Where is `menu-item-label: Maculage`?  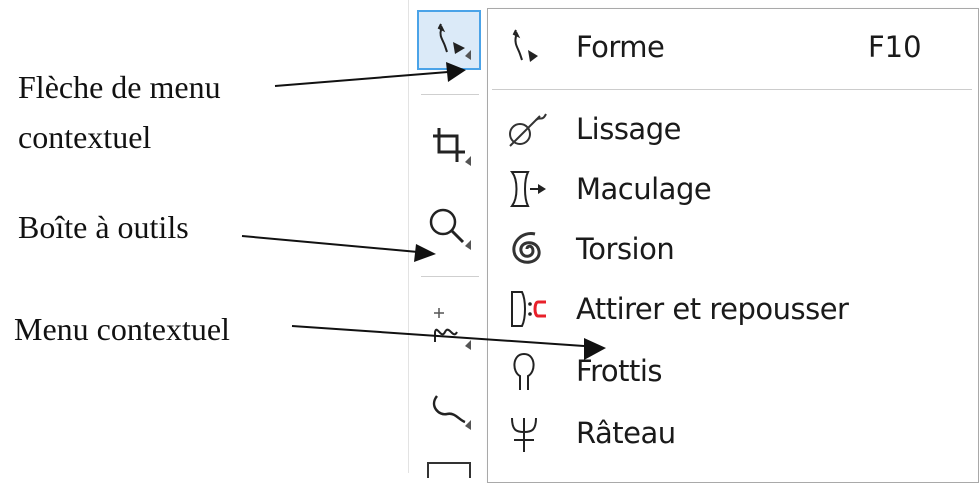
menu-item-label: Maculage is located at coordinates (644, 189).